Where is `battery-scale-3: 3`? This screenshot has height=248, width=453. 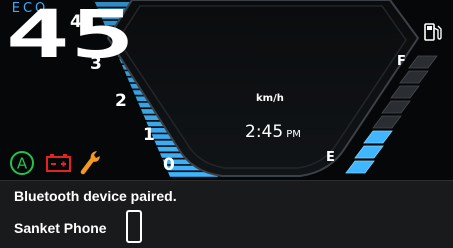 battery-scale-3: 3 is located at coordinates (96, 64).